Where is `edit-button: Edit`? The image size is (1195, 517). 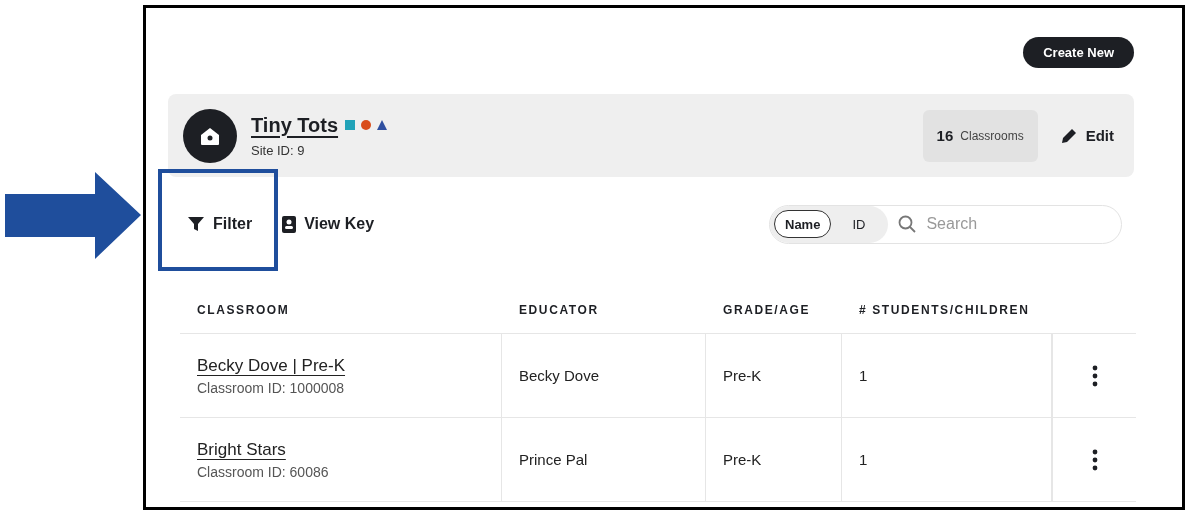
edit-button: Edit is located at coordinates (1086, 135).